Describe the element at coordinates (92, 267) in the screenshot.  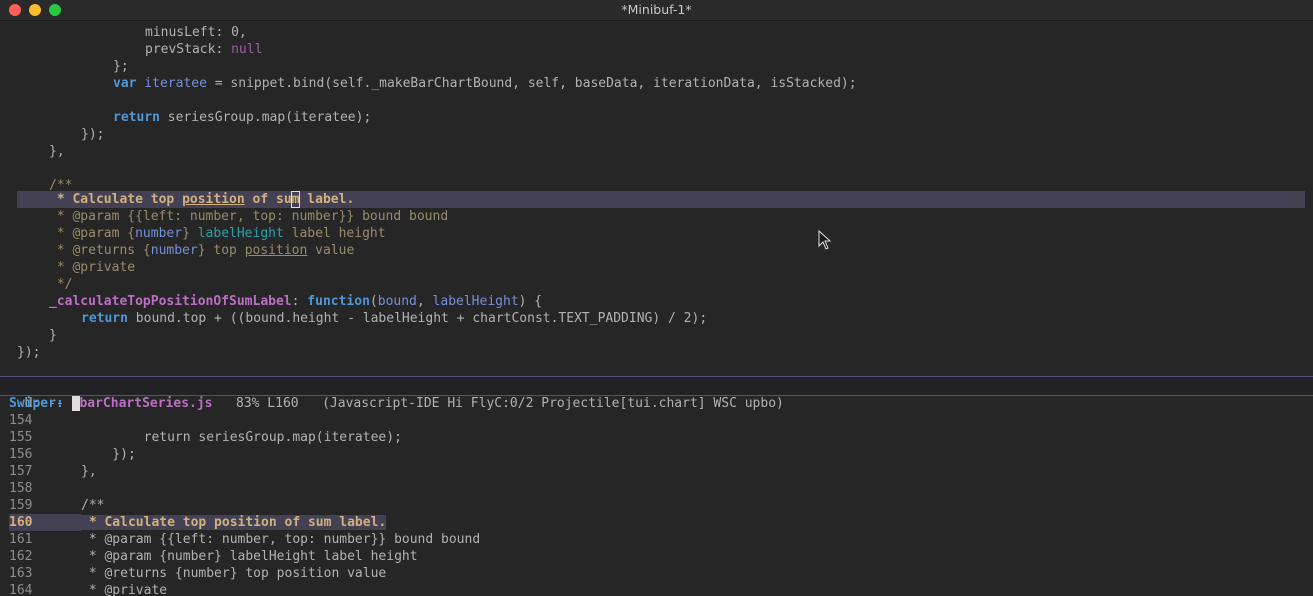
I see `code-line: * @private` at that location.